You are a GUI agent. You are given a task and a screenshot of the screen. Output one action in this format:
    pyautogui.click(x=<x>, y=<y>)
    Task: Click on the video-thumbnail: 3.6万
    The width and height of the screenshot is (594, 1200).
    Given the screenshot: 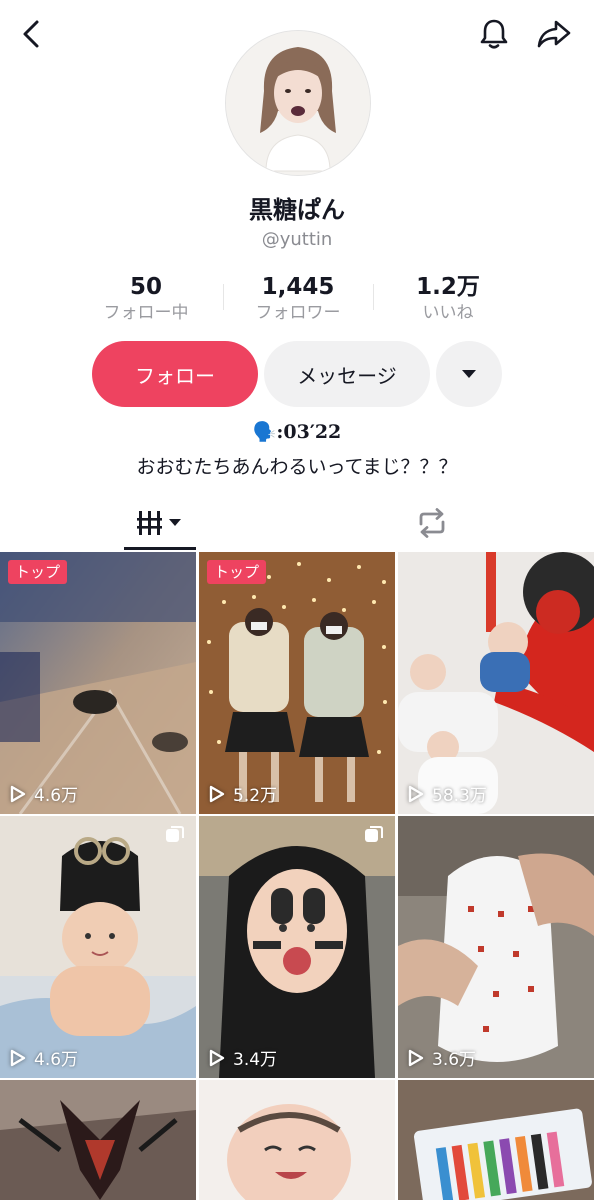 What is the action you would take?
    pyautogui.click(x=496, y=947)
    